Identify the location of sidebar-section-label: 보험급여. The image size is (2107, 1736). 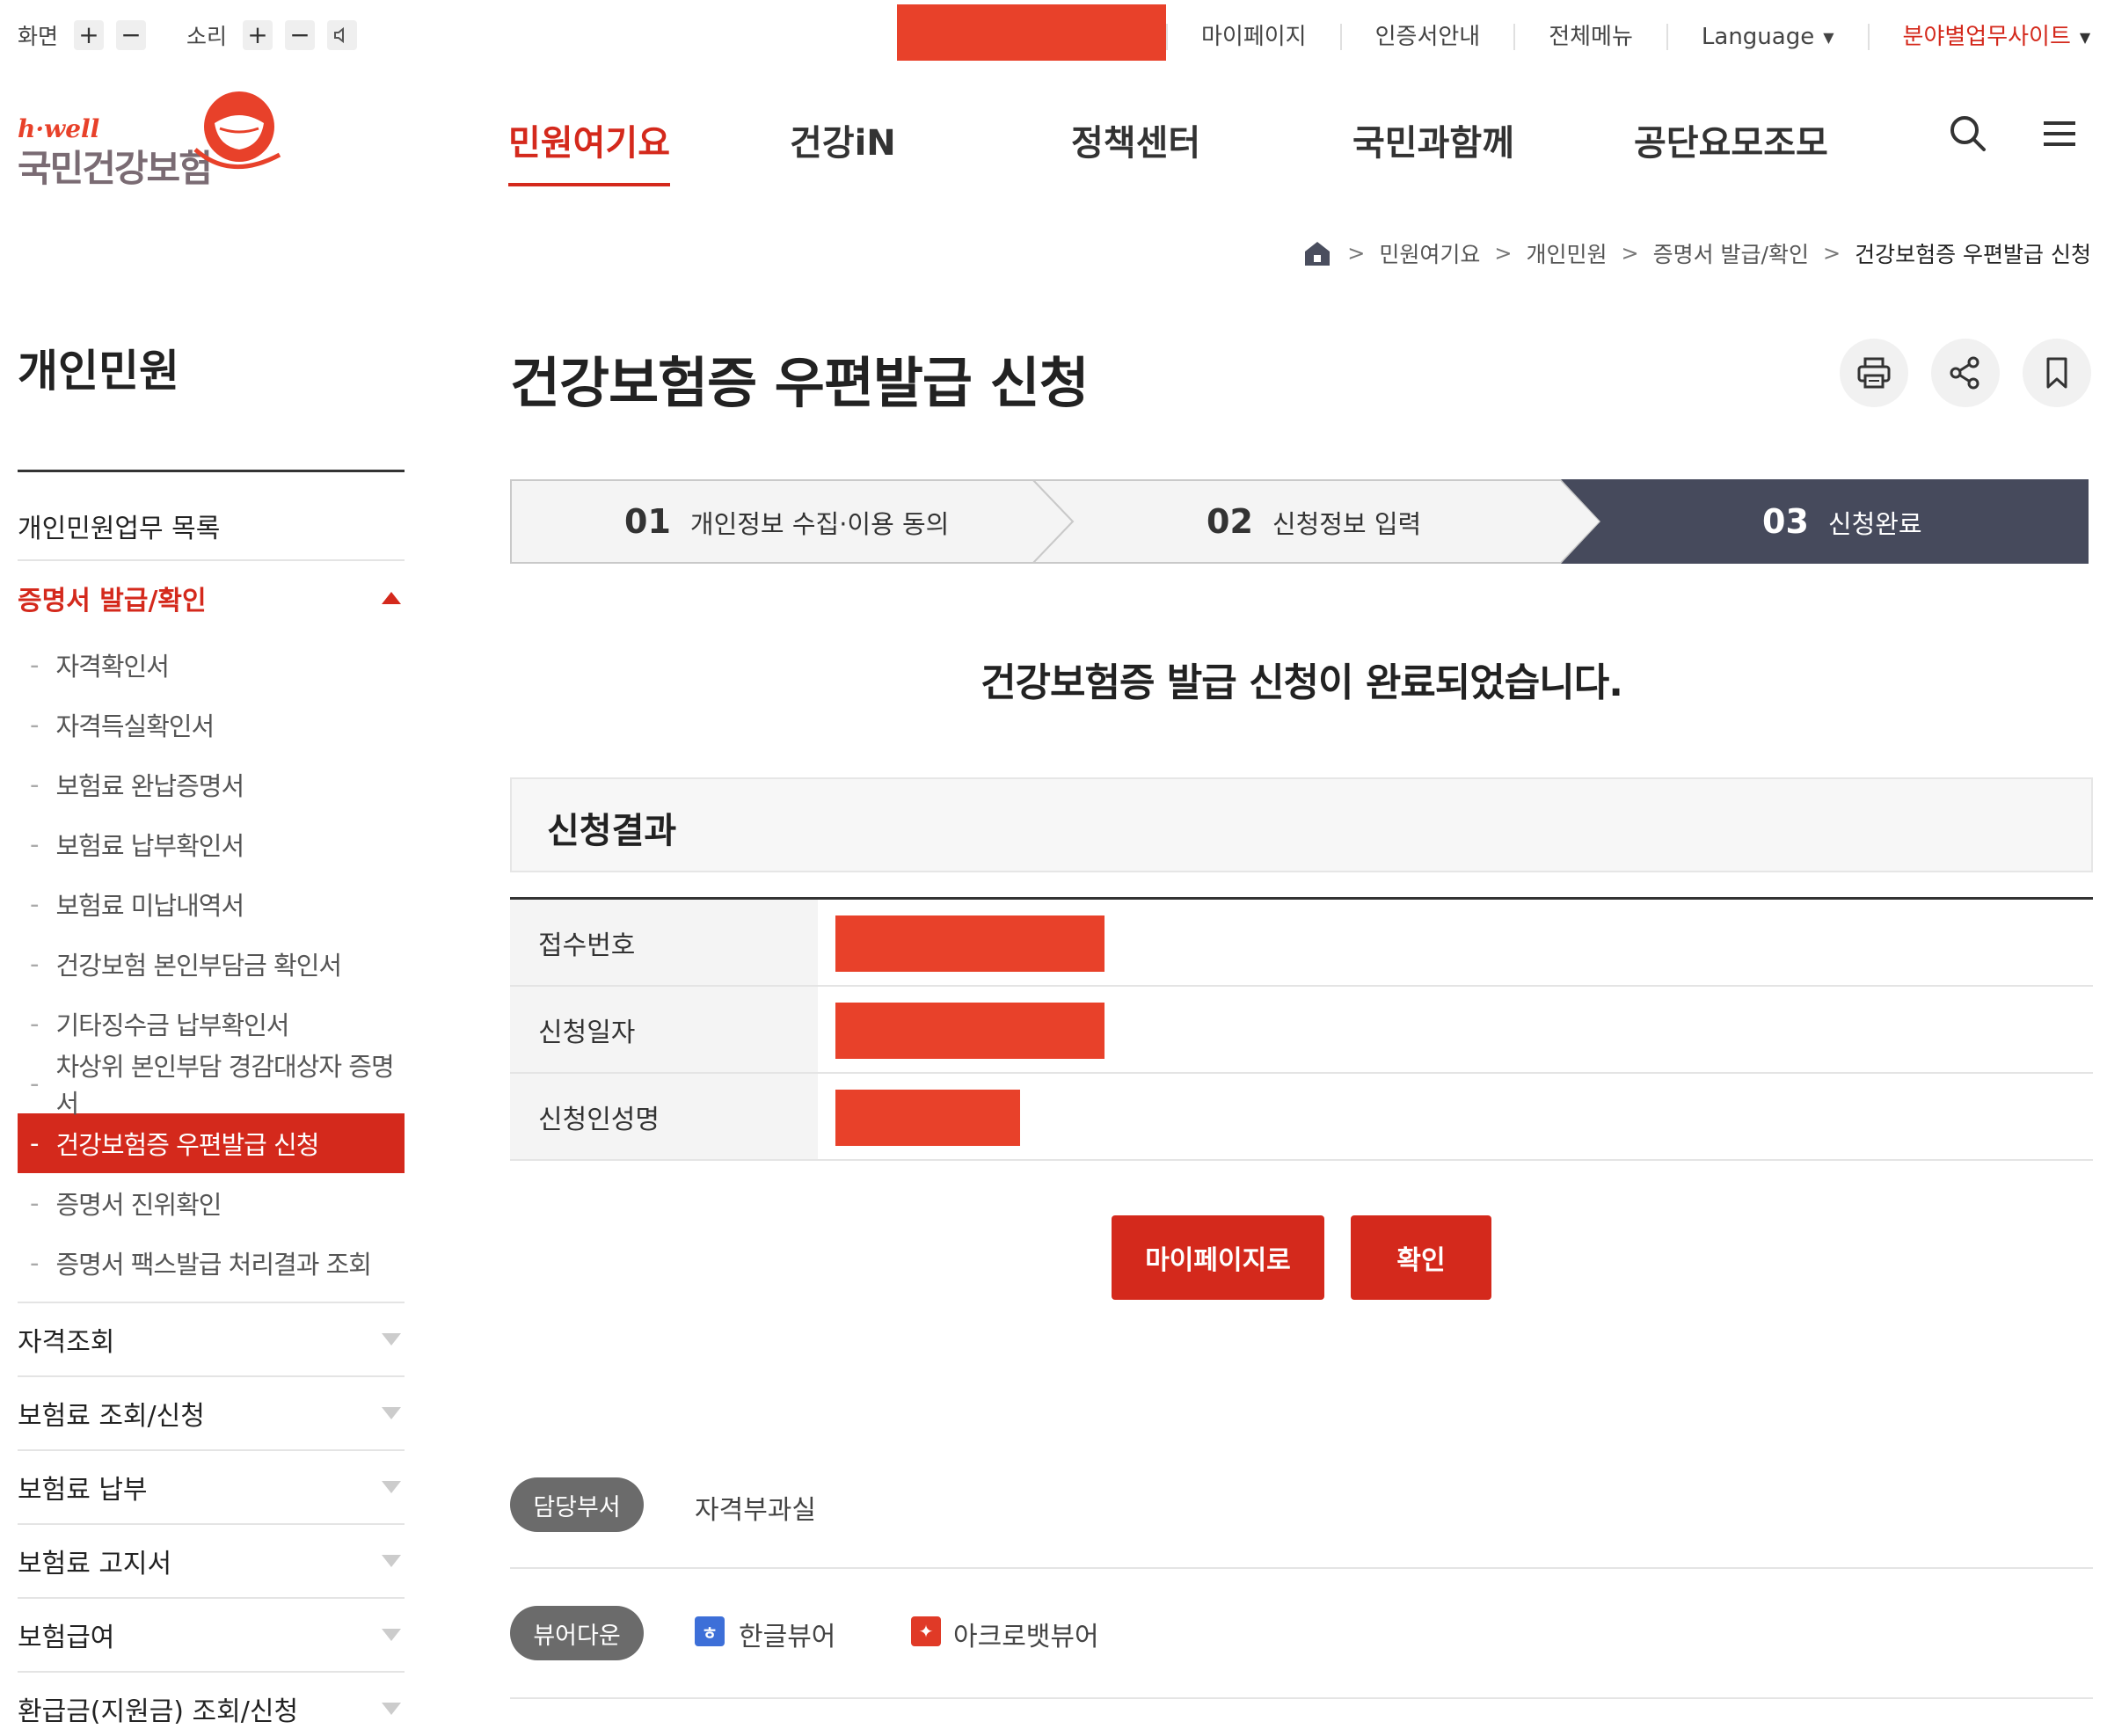
(66, 1638).